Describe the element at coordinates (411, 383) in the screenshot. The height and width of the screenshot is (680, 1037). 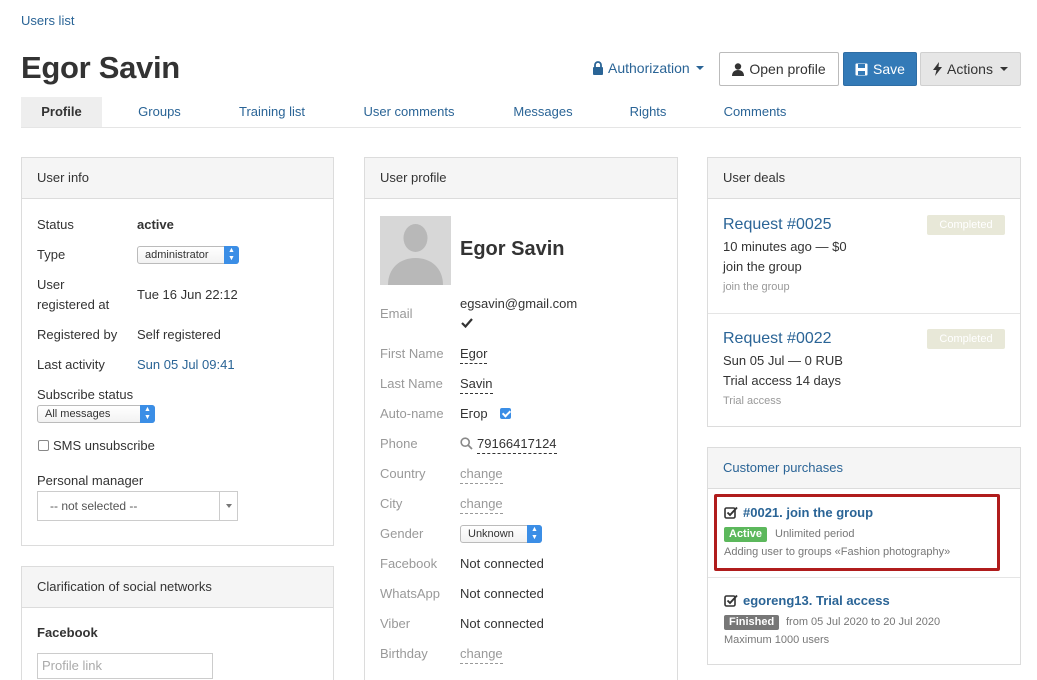
I see `last-name-label: Last Name` at that location.